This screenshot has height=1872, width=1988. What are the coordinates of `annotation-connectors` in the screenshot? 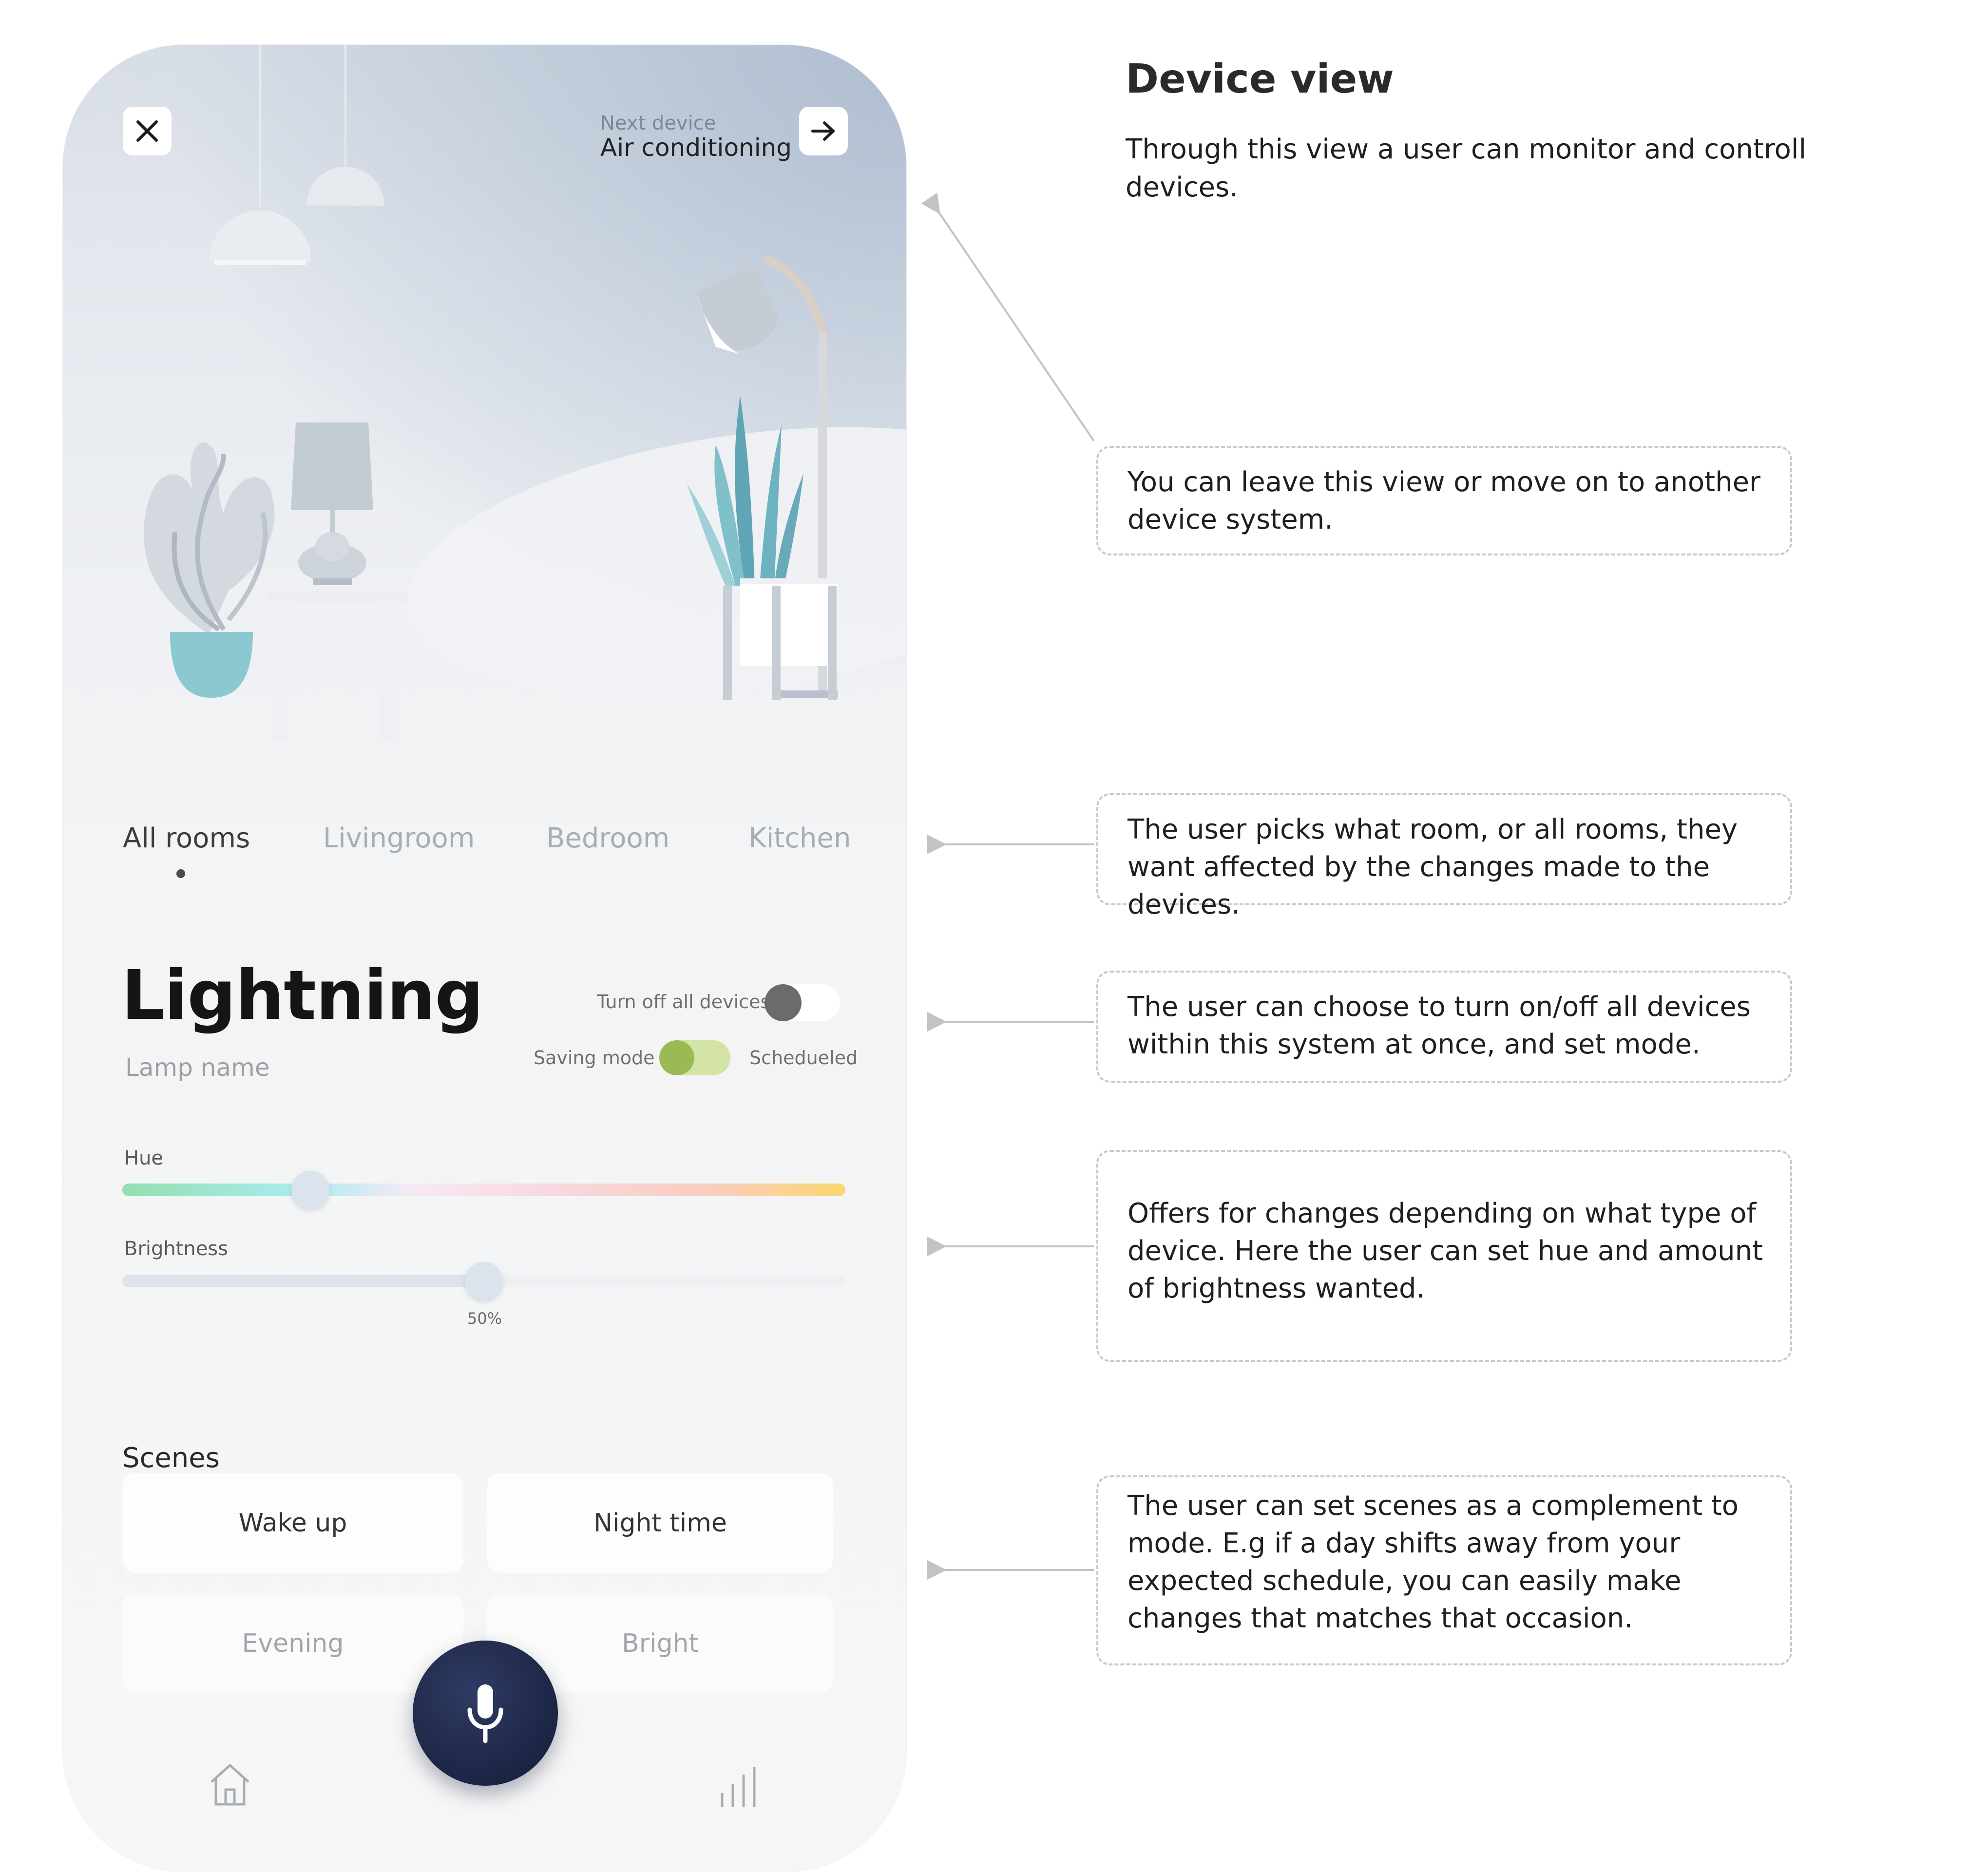 It's located at (1008, 886).